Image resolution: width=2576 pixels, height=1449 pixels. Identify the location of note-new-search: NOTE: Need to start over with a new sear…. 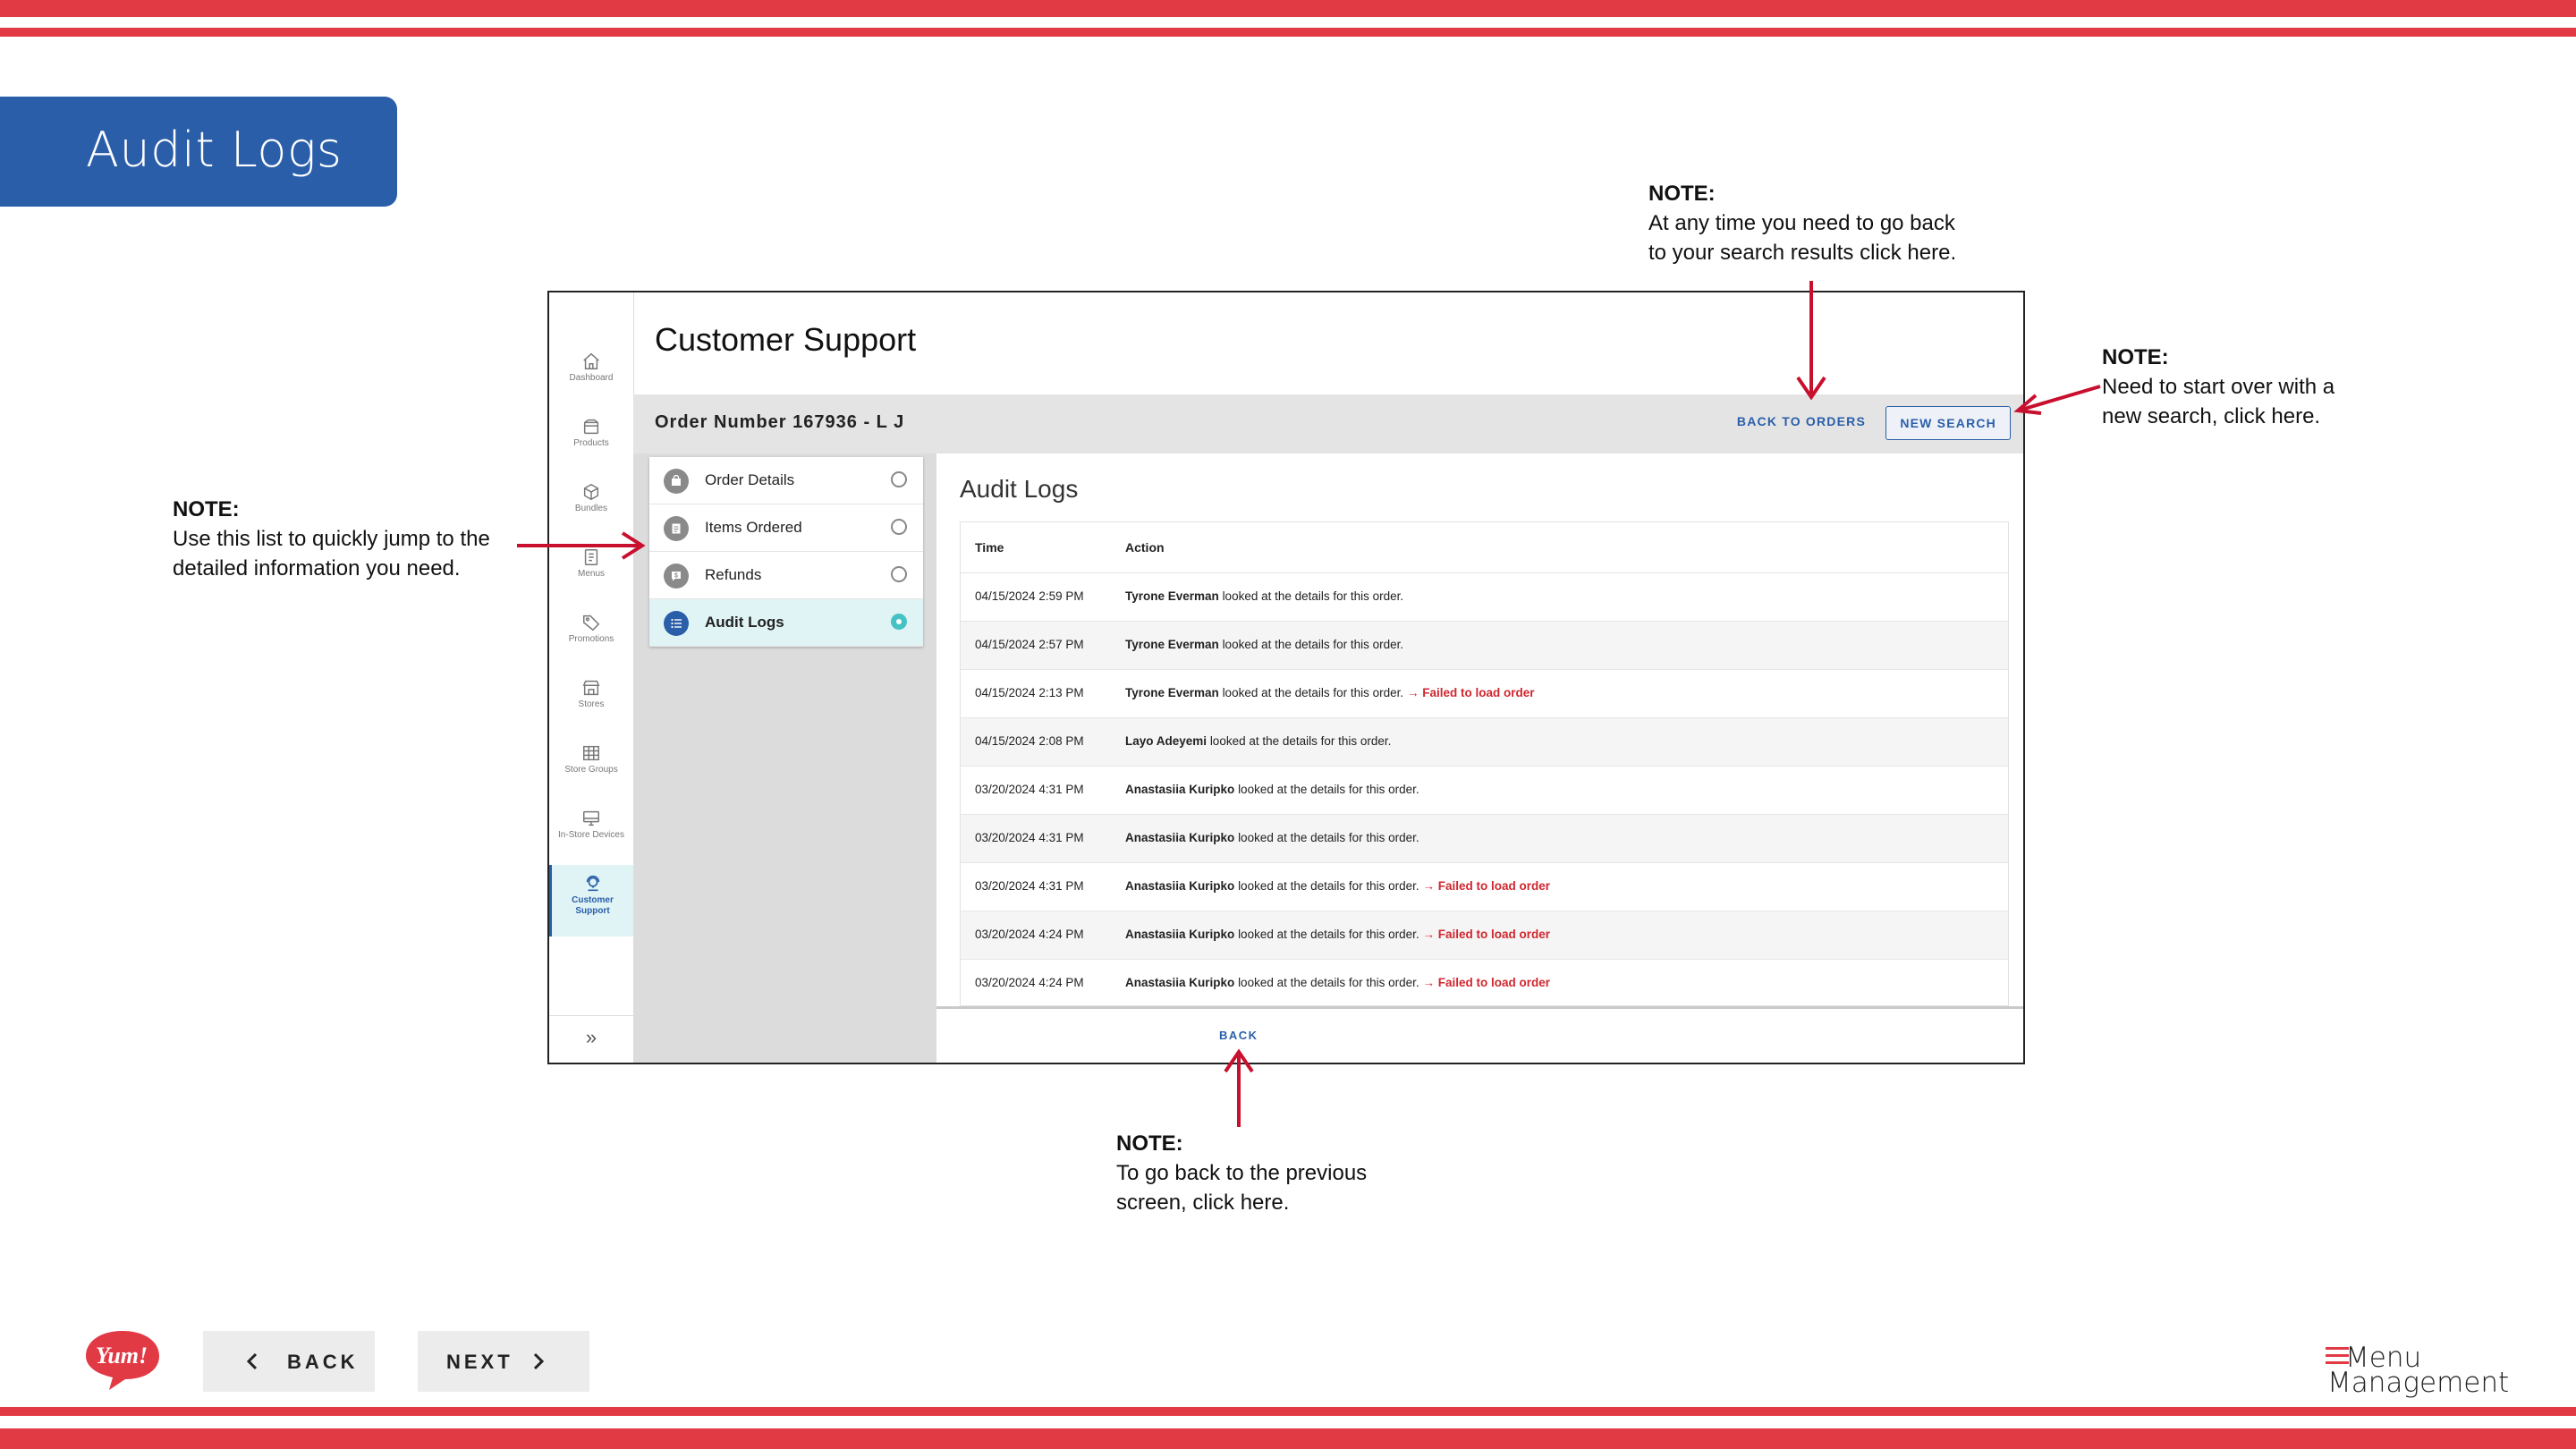
(2218, 387).